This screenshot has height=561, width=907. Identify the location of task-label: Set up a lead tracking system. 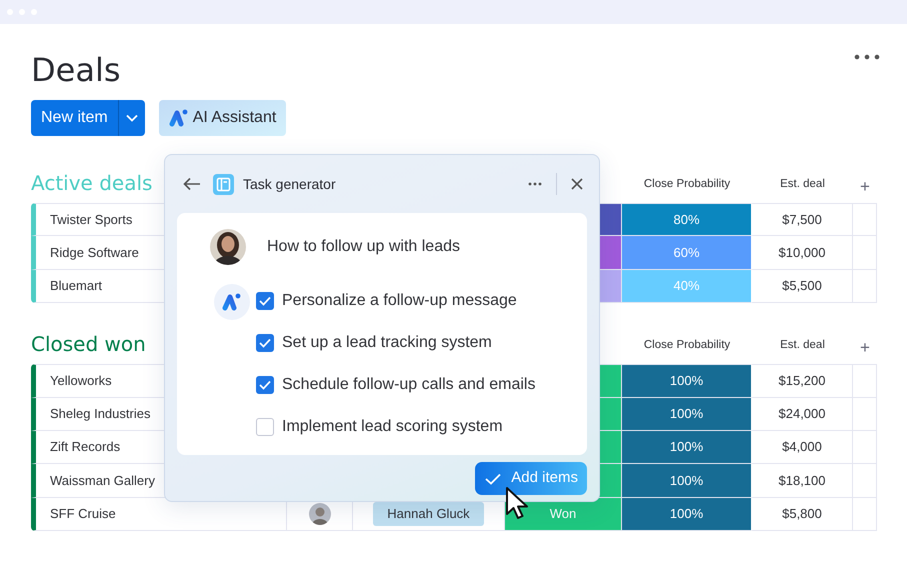
(387, 343).